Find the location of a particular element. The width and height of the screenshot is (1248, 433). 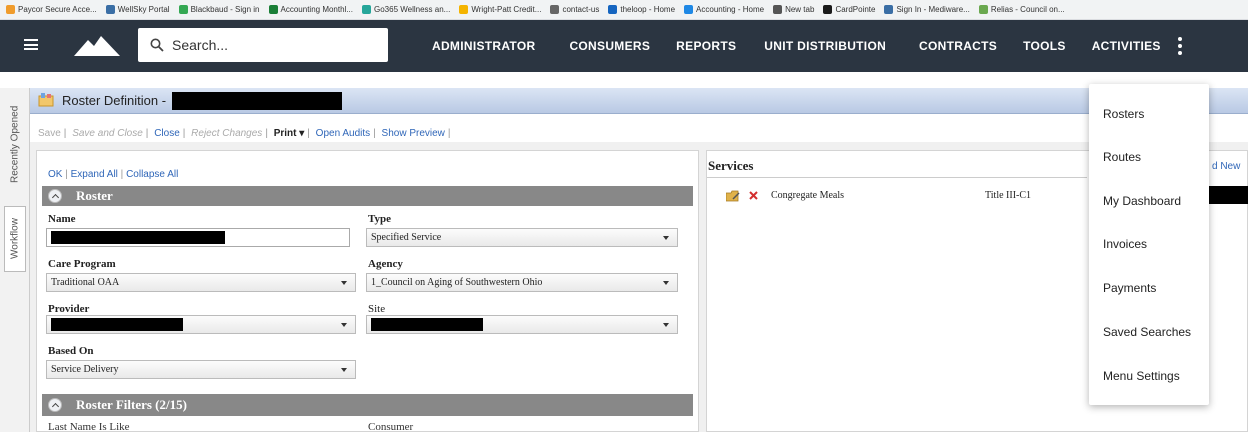

dropdown-item-my-dashboard: My Dashboard is located at coordinates (1142, 201).